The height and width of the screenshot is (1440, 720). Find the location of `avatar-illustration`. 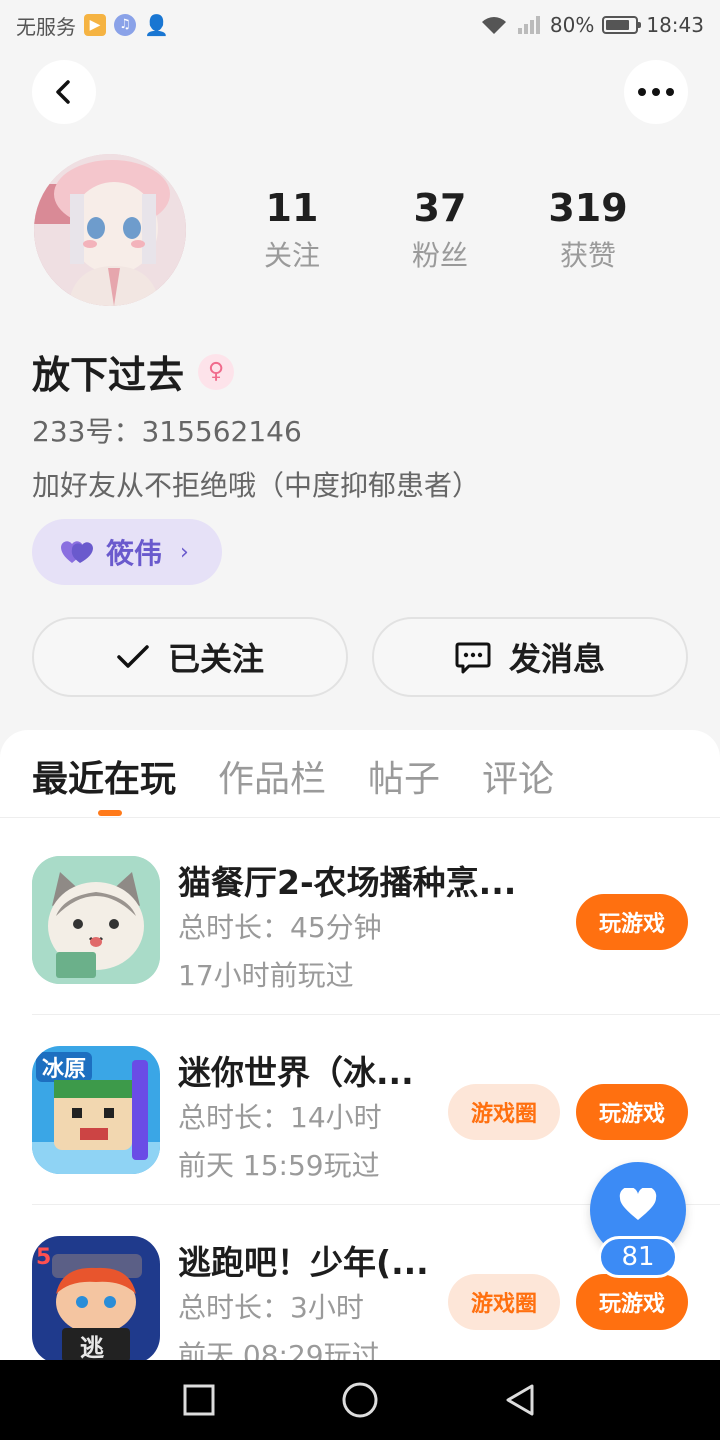

avatar-illustration is located at coordinates (110, 230).